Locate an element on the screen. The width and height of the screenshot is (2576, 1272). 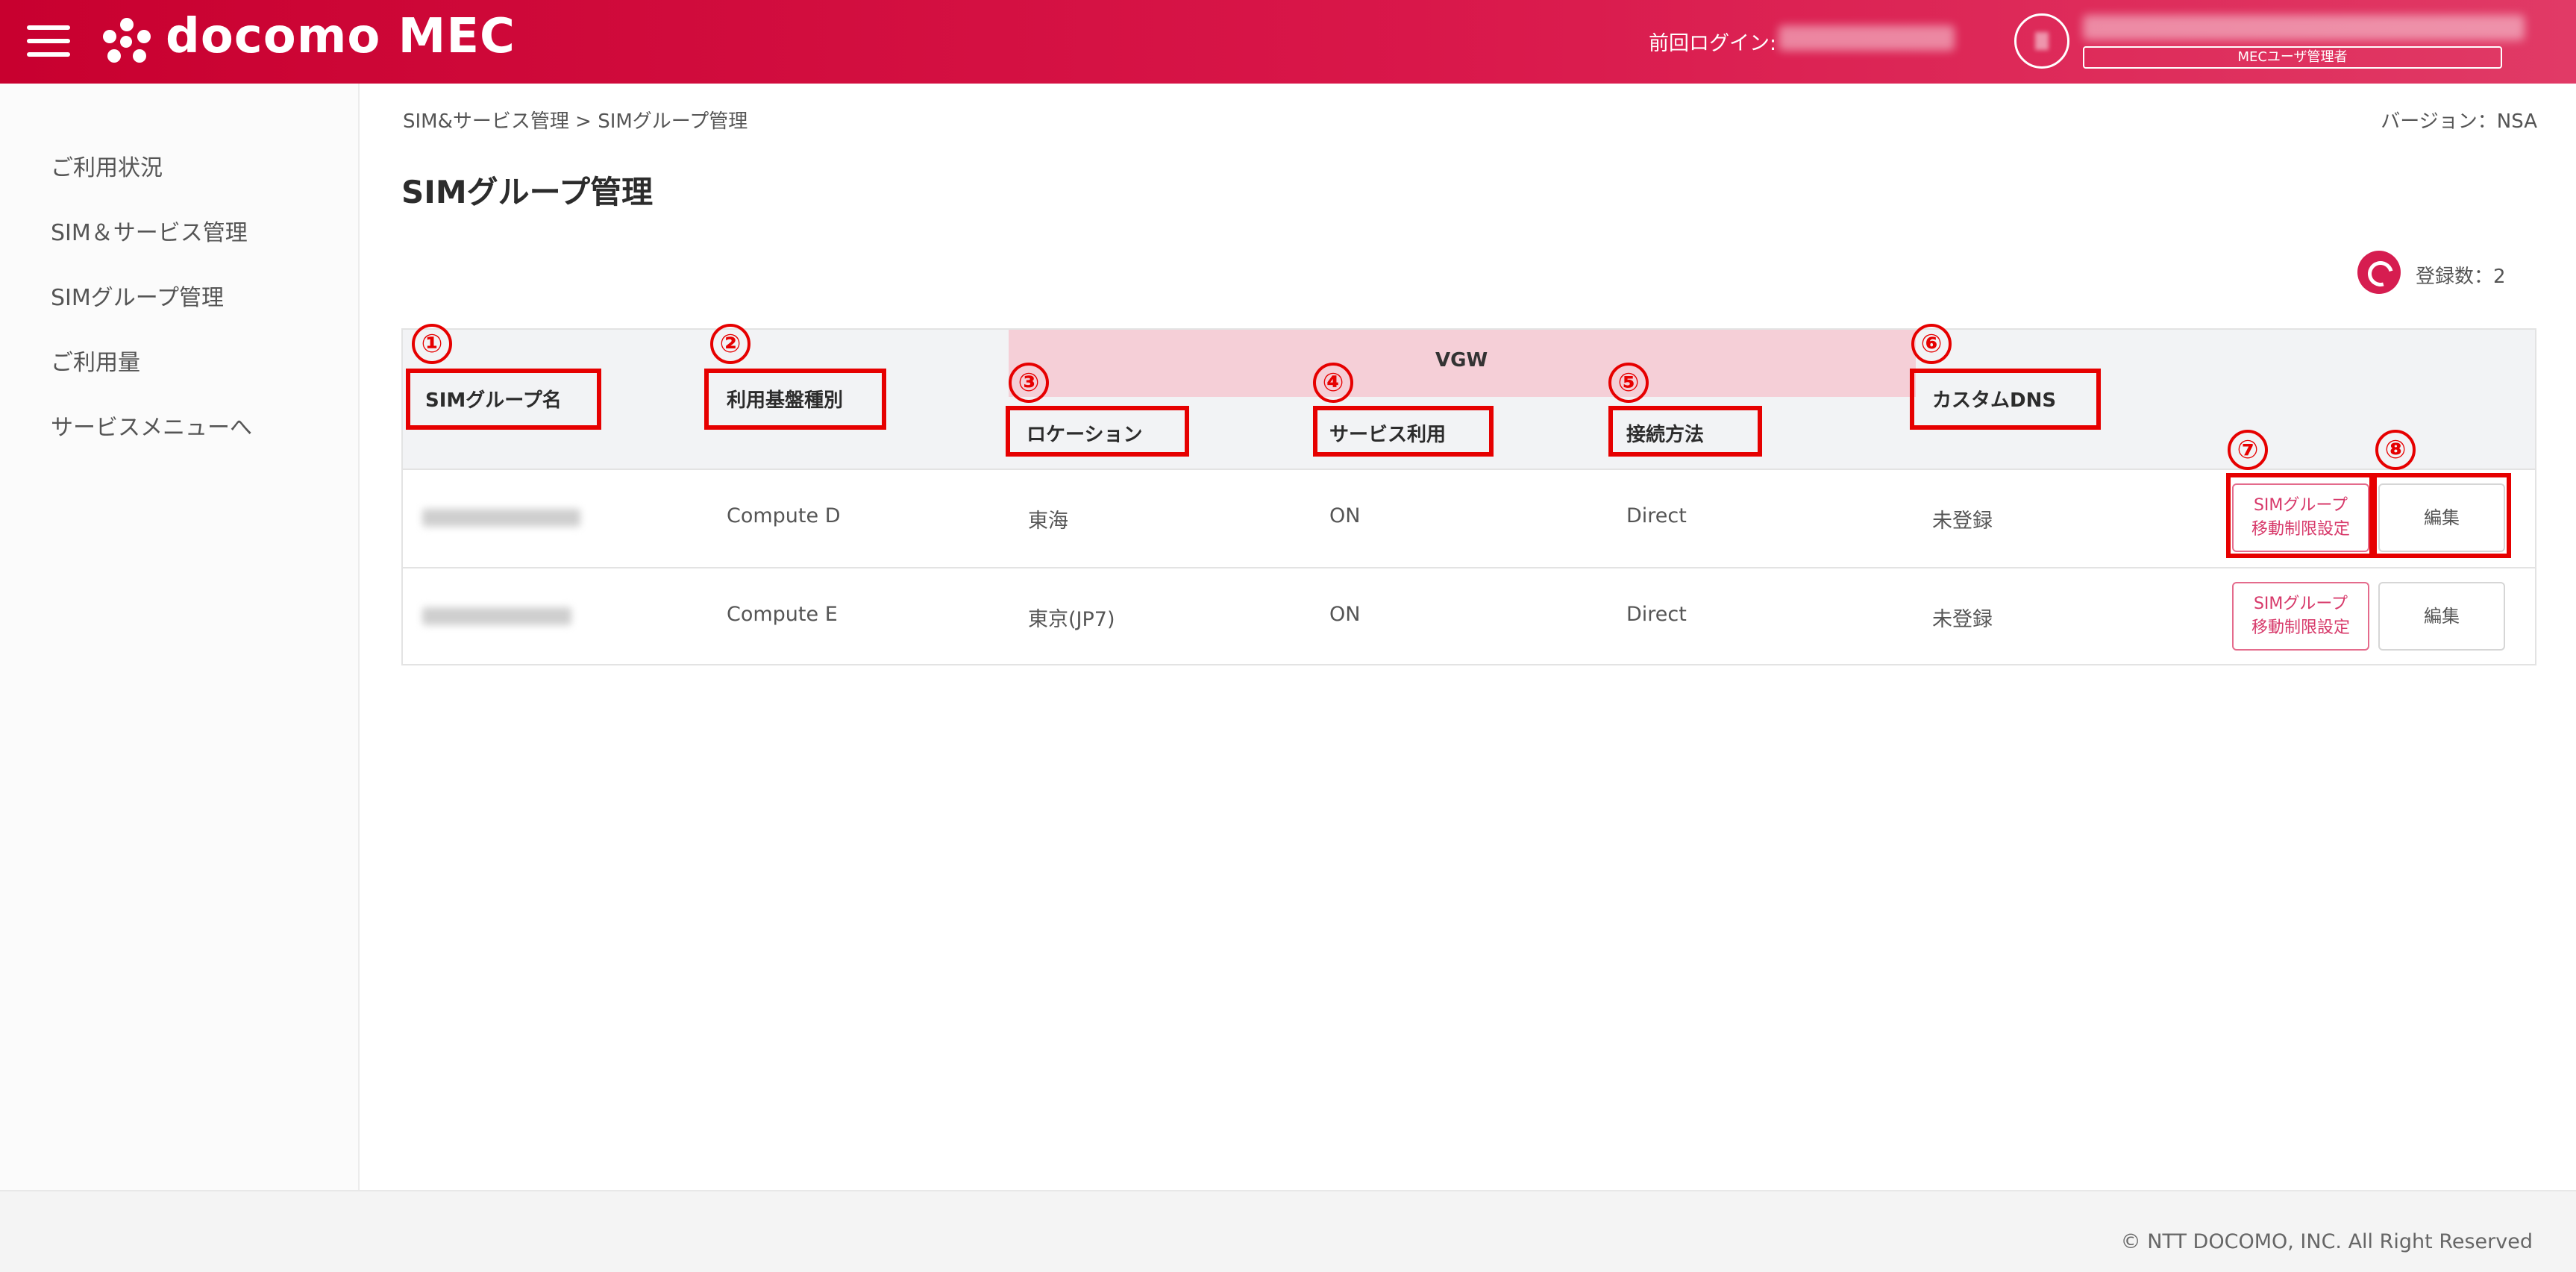
user-email is located at coordinates (2304, 28).